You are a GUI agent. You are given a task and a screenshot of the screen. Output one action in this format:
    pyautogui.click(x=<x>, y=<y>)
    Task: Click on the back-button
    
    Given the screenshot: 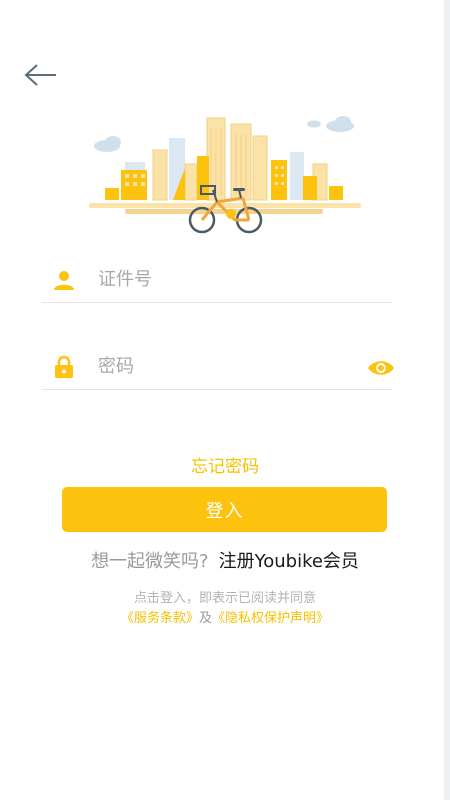 What is the action you would take?
    pyautogui.click(x=41, y=75)
    